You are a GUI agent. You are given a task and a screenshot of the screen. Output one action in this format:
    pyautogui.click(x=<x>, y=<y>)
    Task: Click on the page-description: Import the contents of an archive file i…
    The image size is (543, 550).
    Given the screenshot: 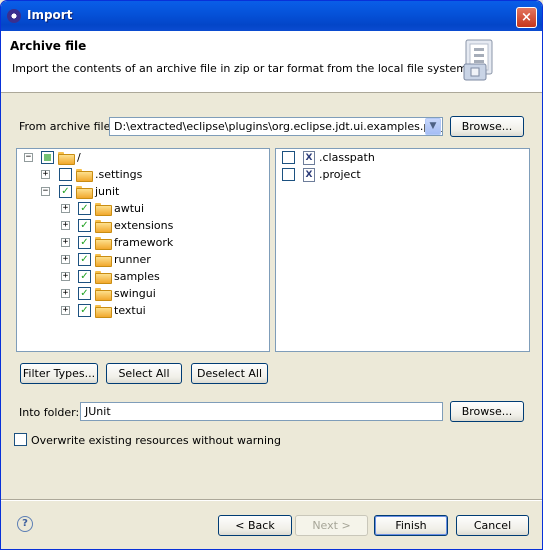 What is the action you would take?
    pyautogui.click(x=241, y=68)
    